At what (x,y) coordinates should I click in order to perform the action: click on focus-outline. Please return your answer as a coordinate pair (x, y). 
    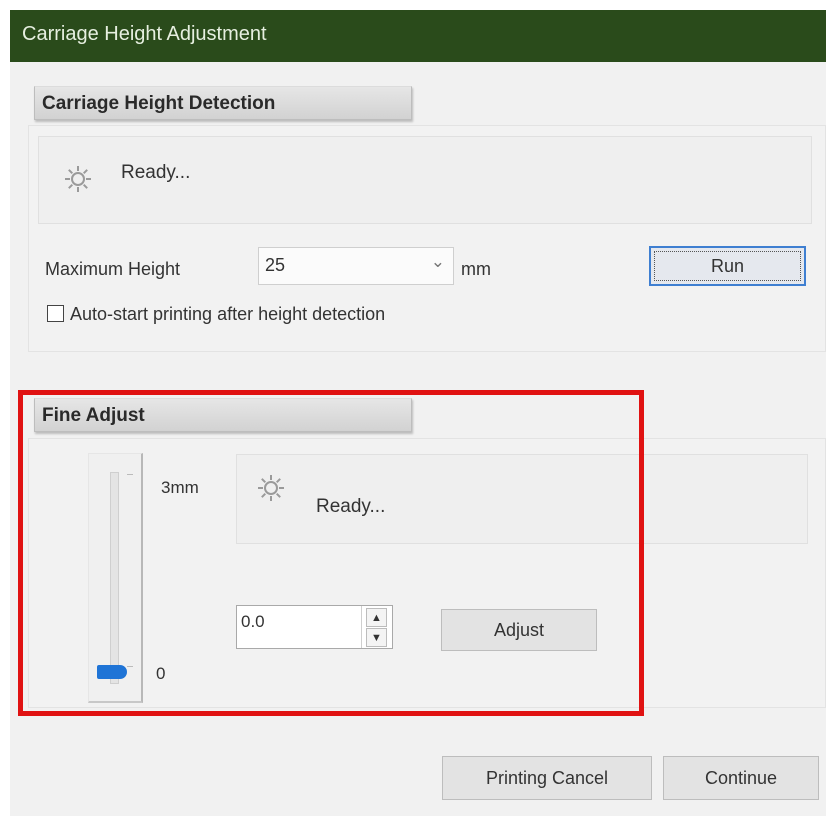
    Looking at the image, I should click on (727, 266).